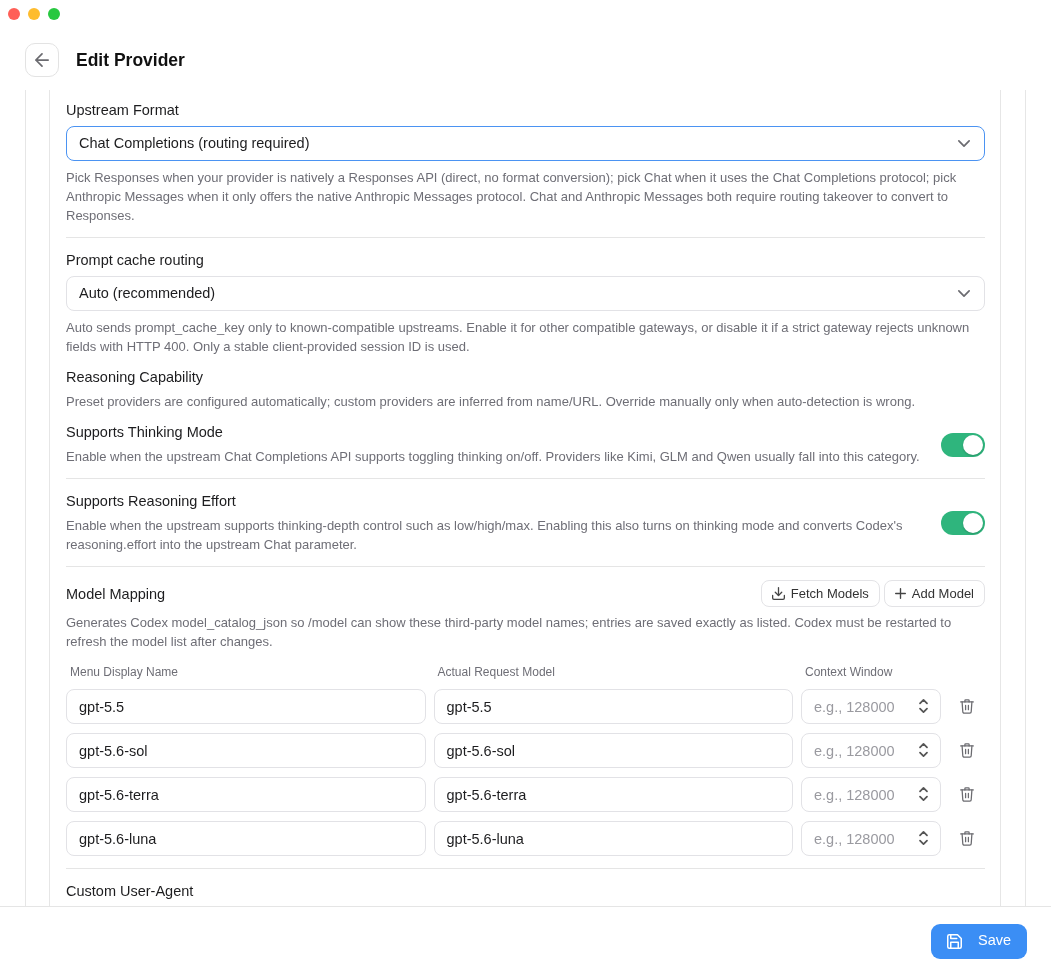 This screenshot has height=975, width=1051. What do you see at coordinates (613, 706) in the screenshot?
I see `request-model-input: gpt-5.5` at bounding box center [613, 706].